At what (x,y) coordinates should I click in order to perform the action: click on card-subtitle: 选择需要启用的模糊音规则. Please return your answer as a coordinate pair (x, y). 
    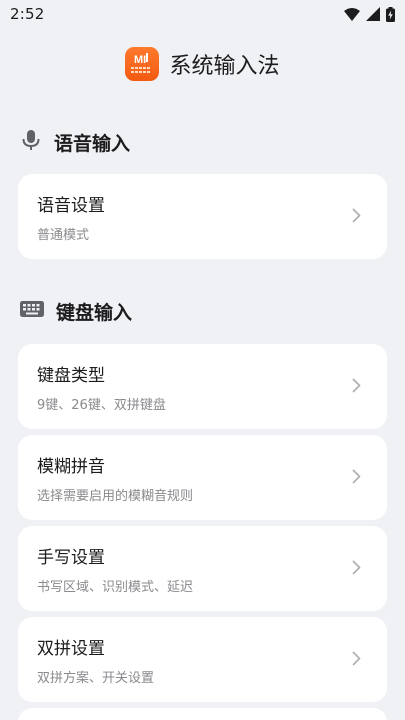
    Looking at the image, I should click on (115, 496).